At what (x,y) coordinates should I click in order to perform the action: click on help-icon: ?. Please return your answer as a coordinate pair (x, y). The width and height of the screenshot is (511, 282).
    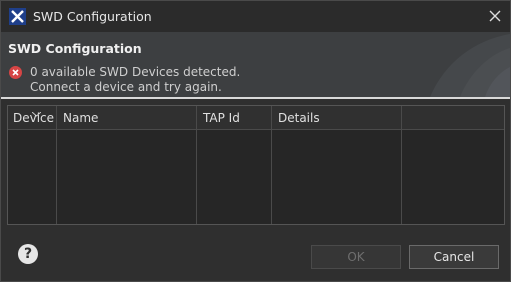
    Looking at the image, I should click on (28, 254).